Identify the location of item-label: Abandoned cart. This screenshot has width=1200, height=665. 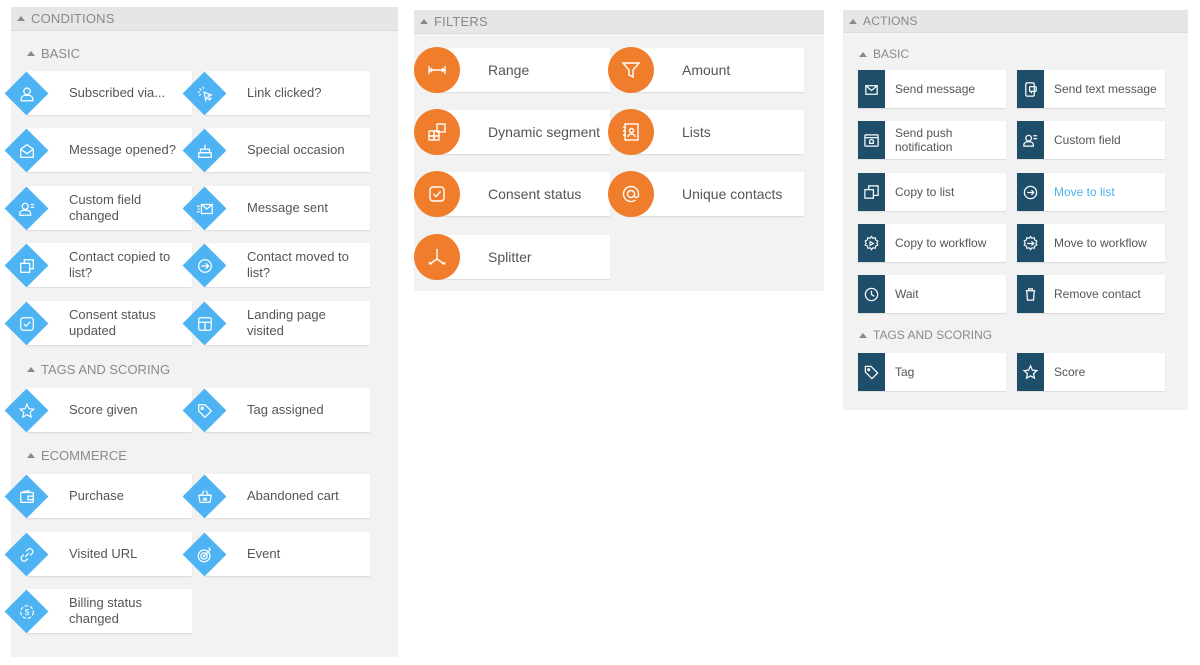
(293, 495).